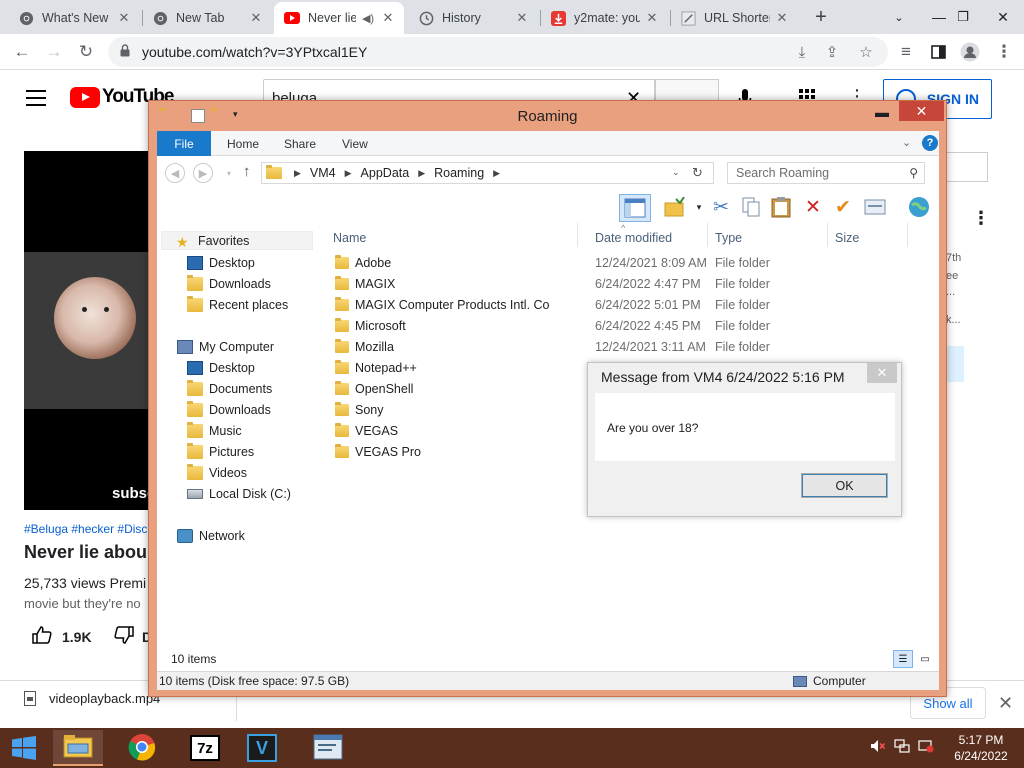 The width and height of the screenshot is (1024, 768). What do you see at coordinates (844, 485) in the screenshot?
I see `ok-button: OK` at bounding box center [844, 485].